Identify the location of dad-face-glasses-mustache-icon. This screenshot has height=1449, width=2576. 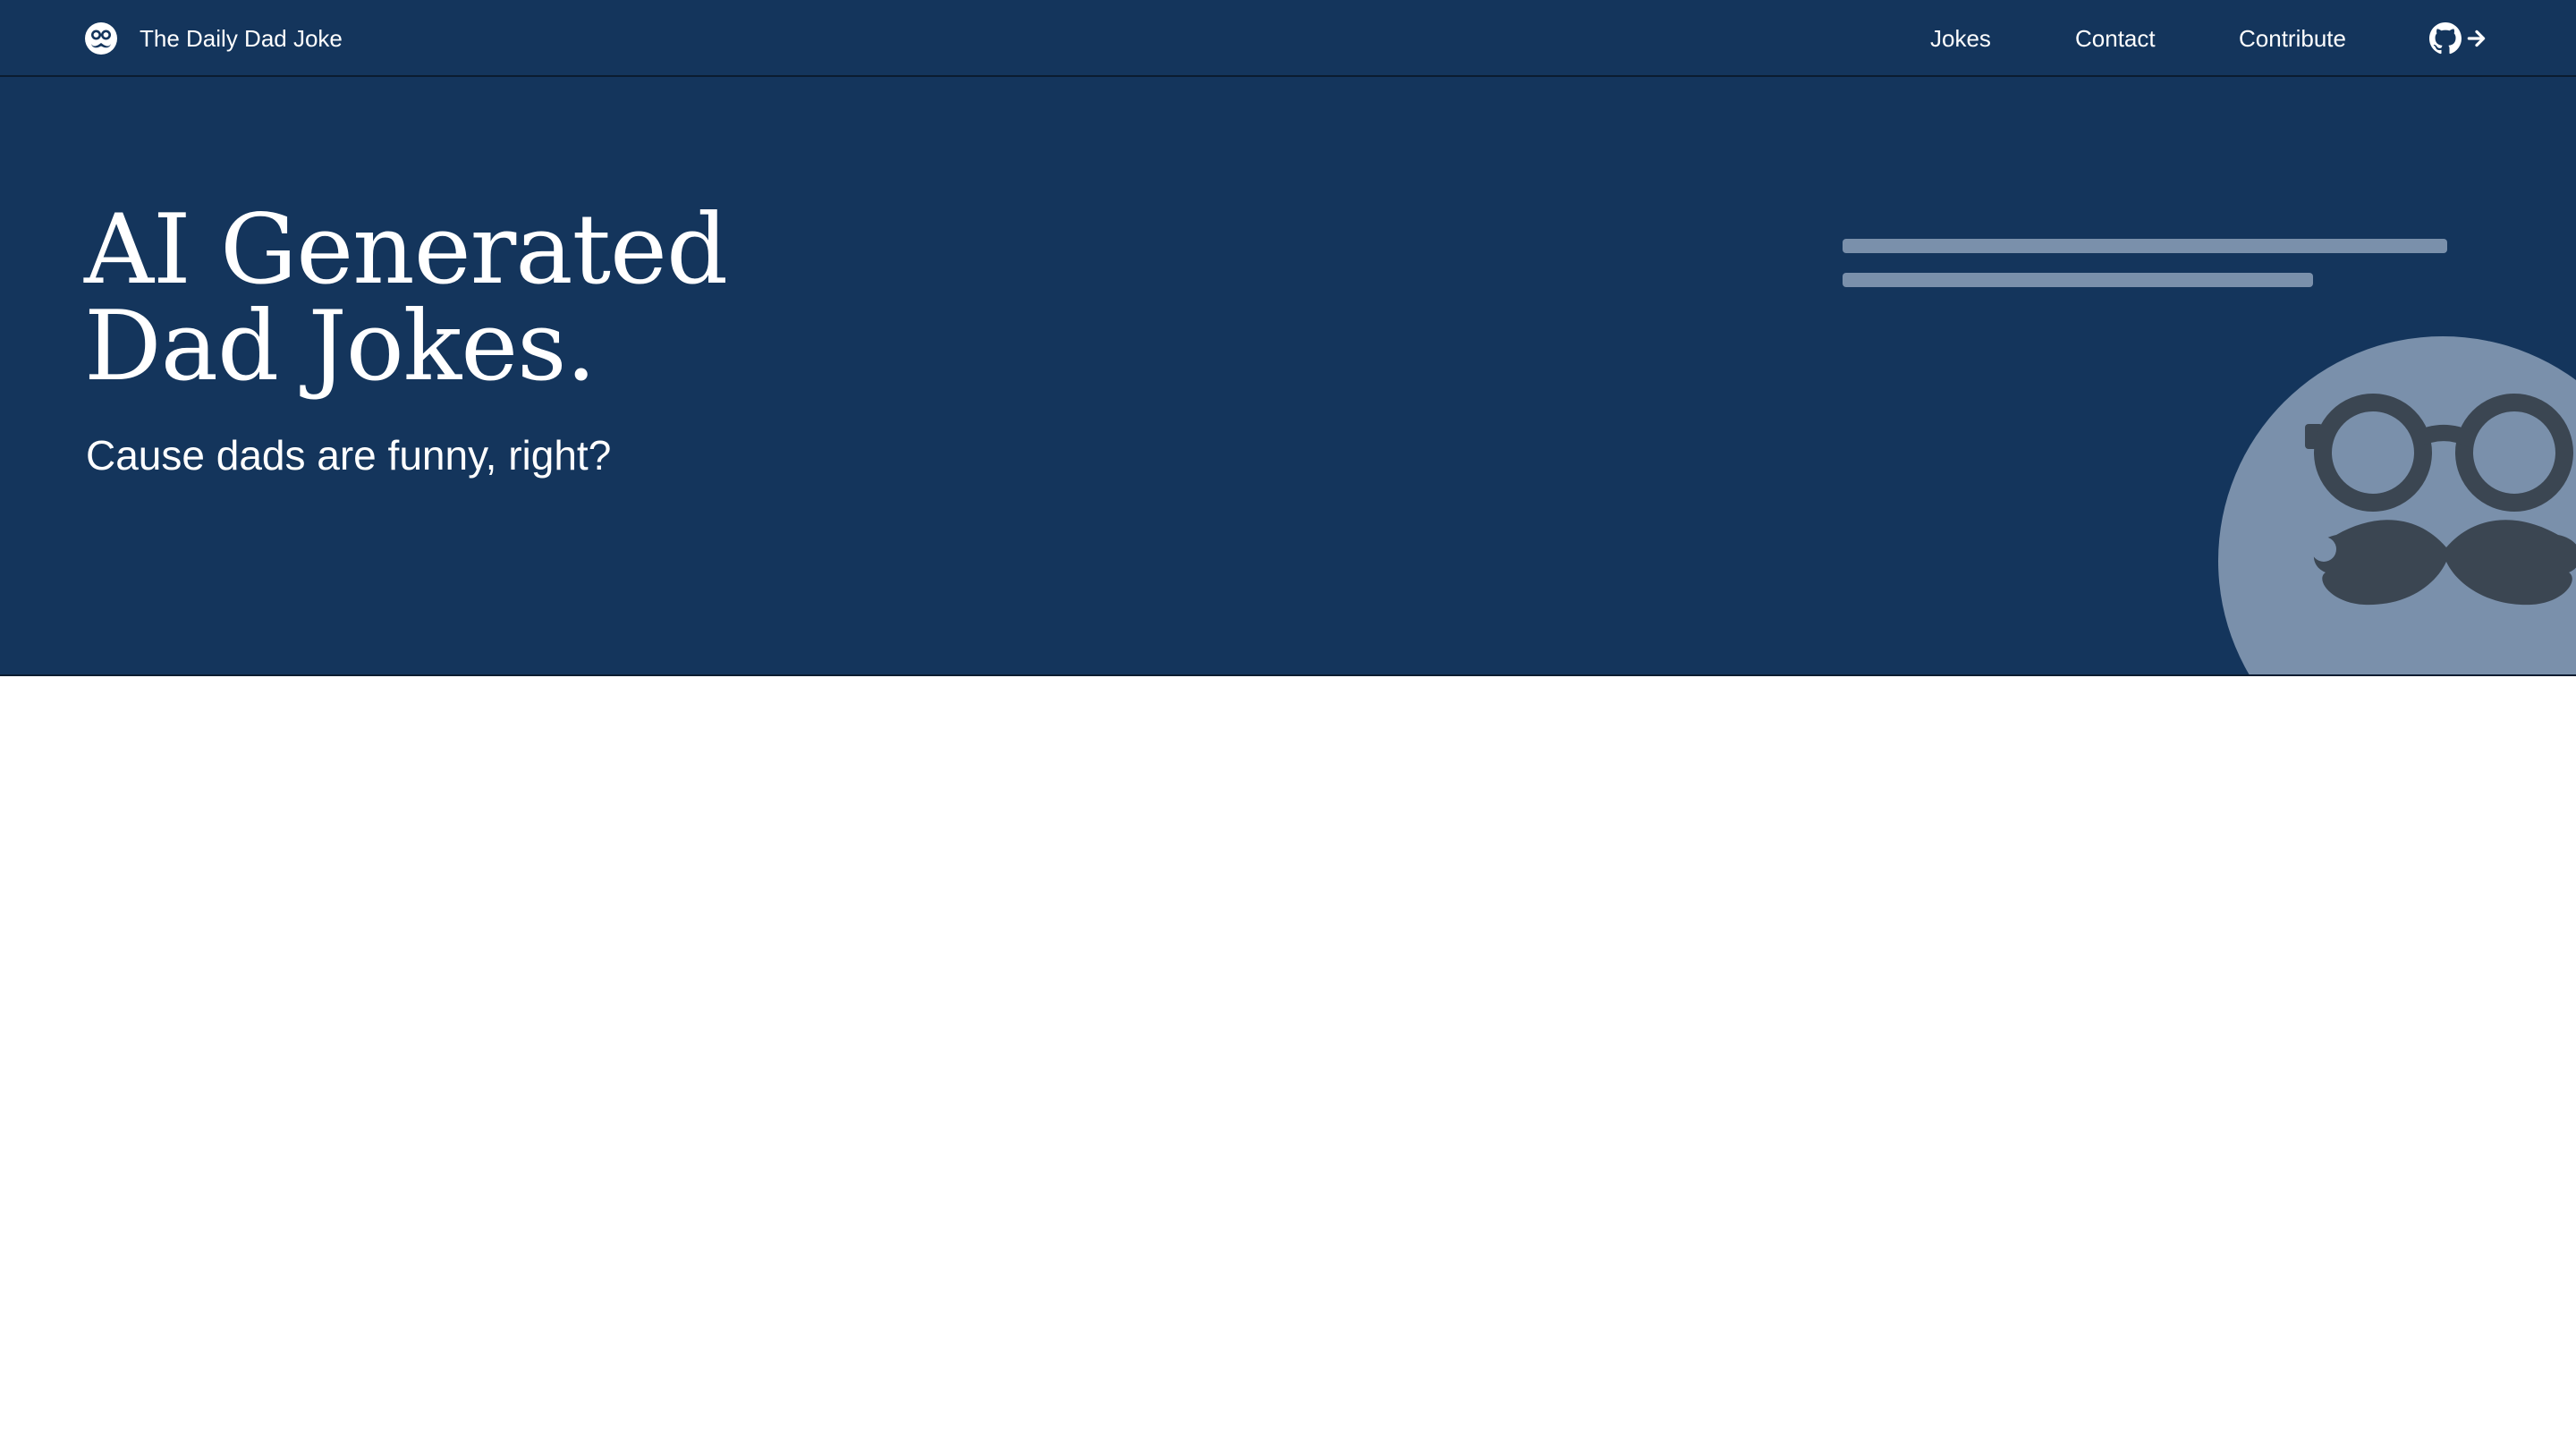
(2397, 505).